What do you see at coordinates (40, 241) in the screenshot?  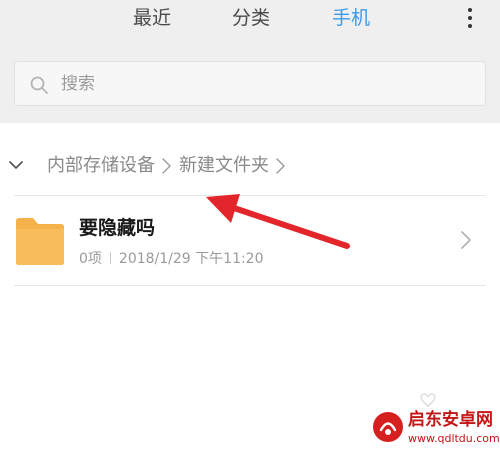 I see `folder-icon` at bounding box center [40, 241].